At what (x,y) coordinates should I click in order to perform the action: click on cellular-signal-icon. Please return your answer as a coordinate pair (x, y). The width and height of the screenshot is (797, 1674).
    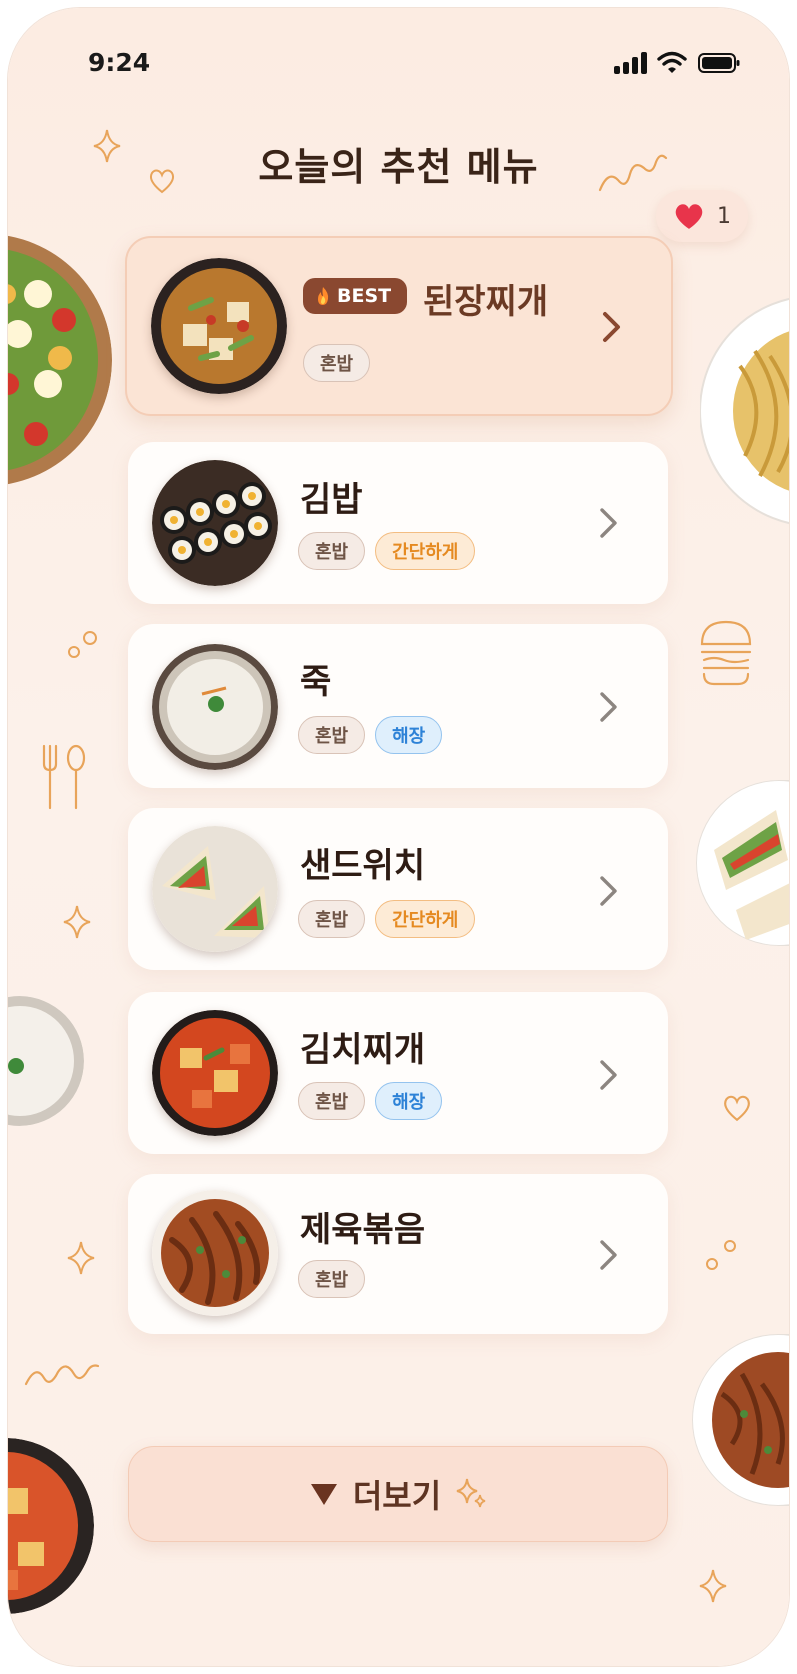
    Looking at the image, I should click on (631, 63).